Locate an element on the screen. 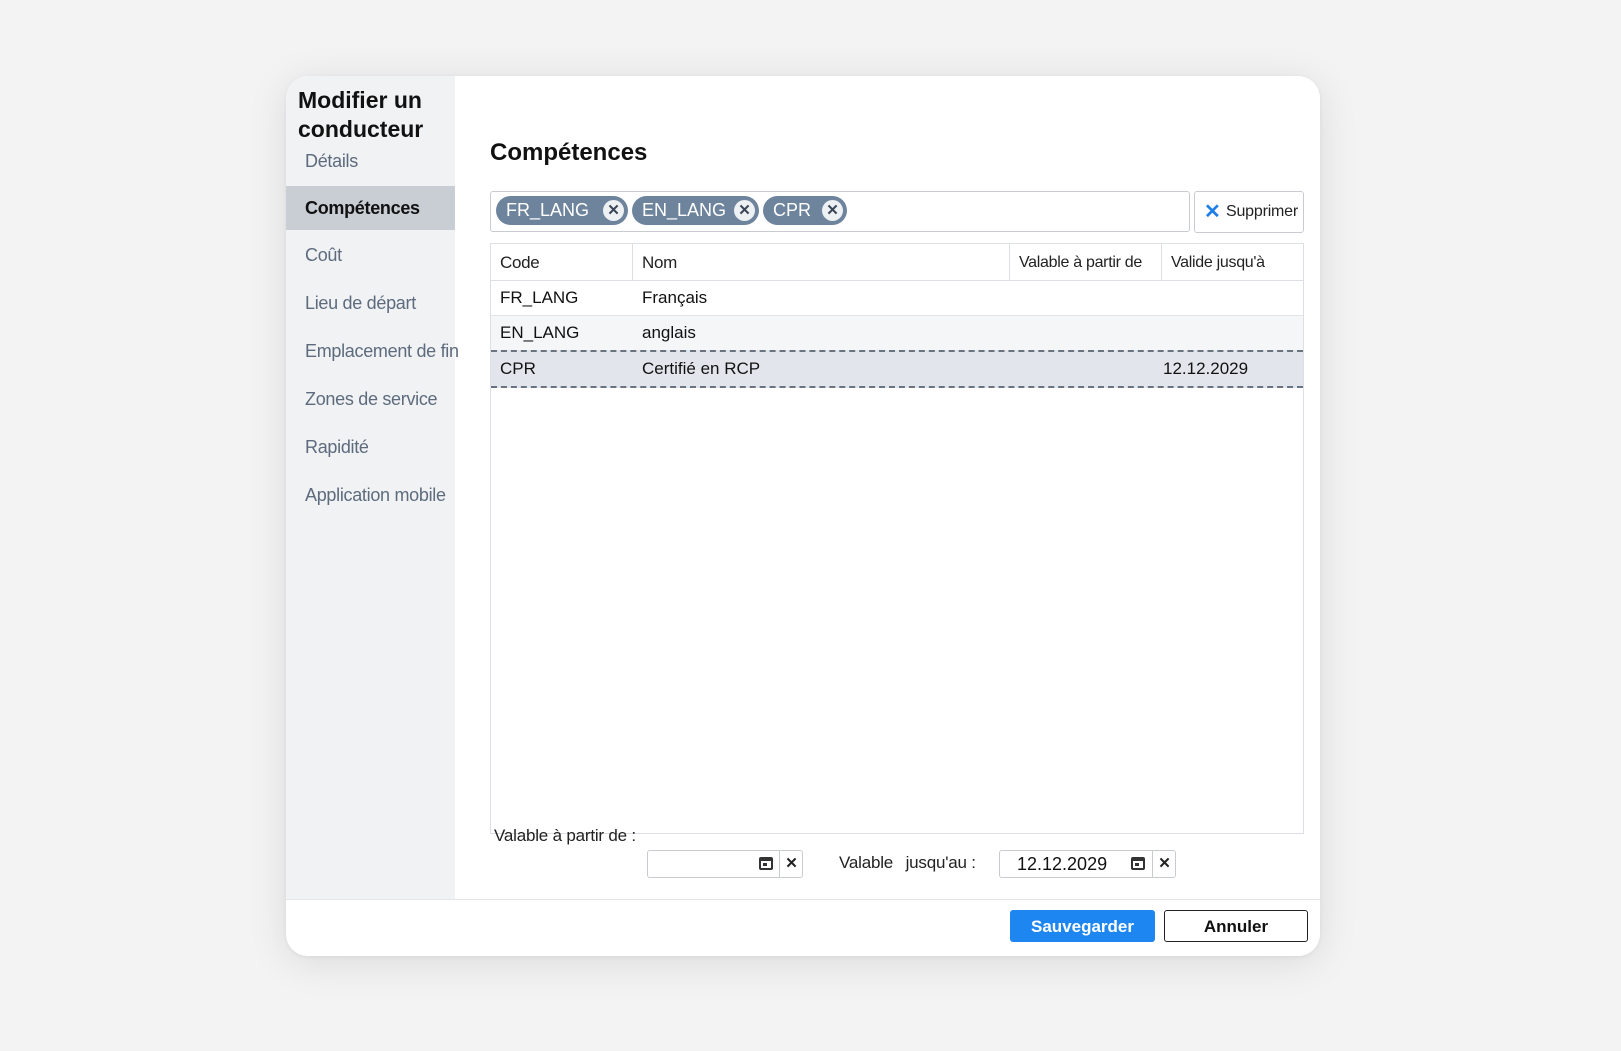  cell-name: anglais is located at coordinates (669, 332).